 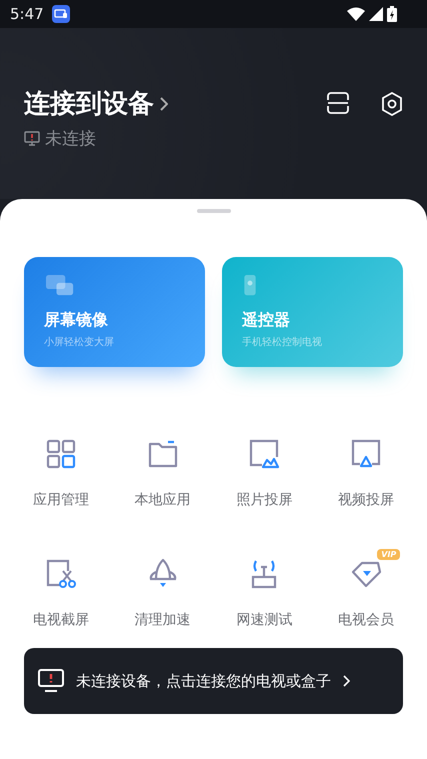 What do you see at coordinates (266, 320) in the screenshot?
I see `card-title: 遥控器` at bounding box center [266, 320].